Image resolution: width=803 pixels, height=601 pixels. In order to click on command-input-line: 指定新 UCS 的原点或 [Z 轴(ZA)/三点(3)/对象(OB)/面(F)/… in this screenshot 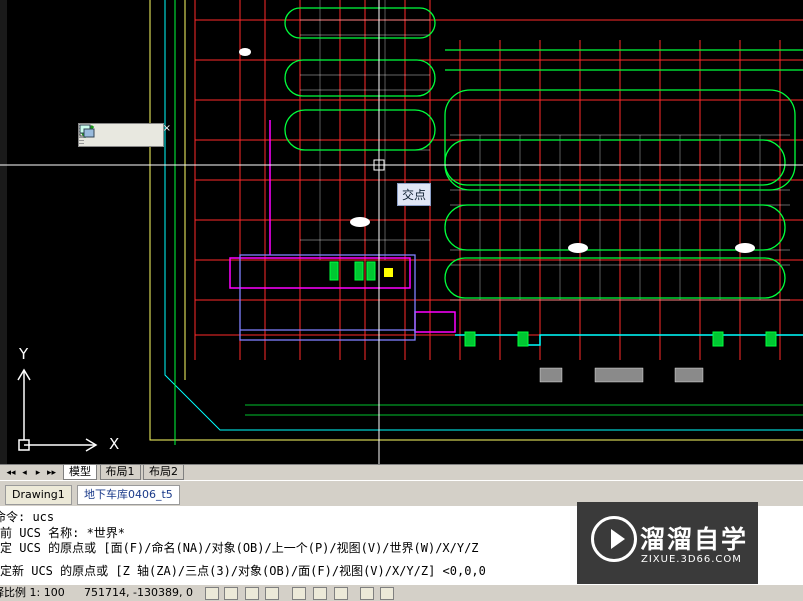, I will do `click(243, 571)`.